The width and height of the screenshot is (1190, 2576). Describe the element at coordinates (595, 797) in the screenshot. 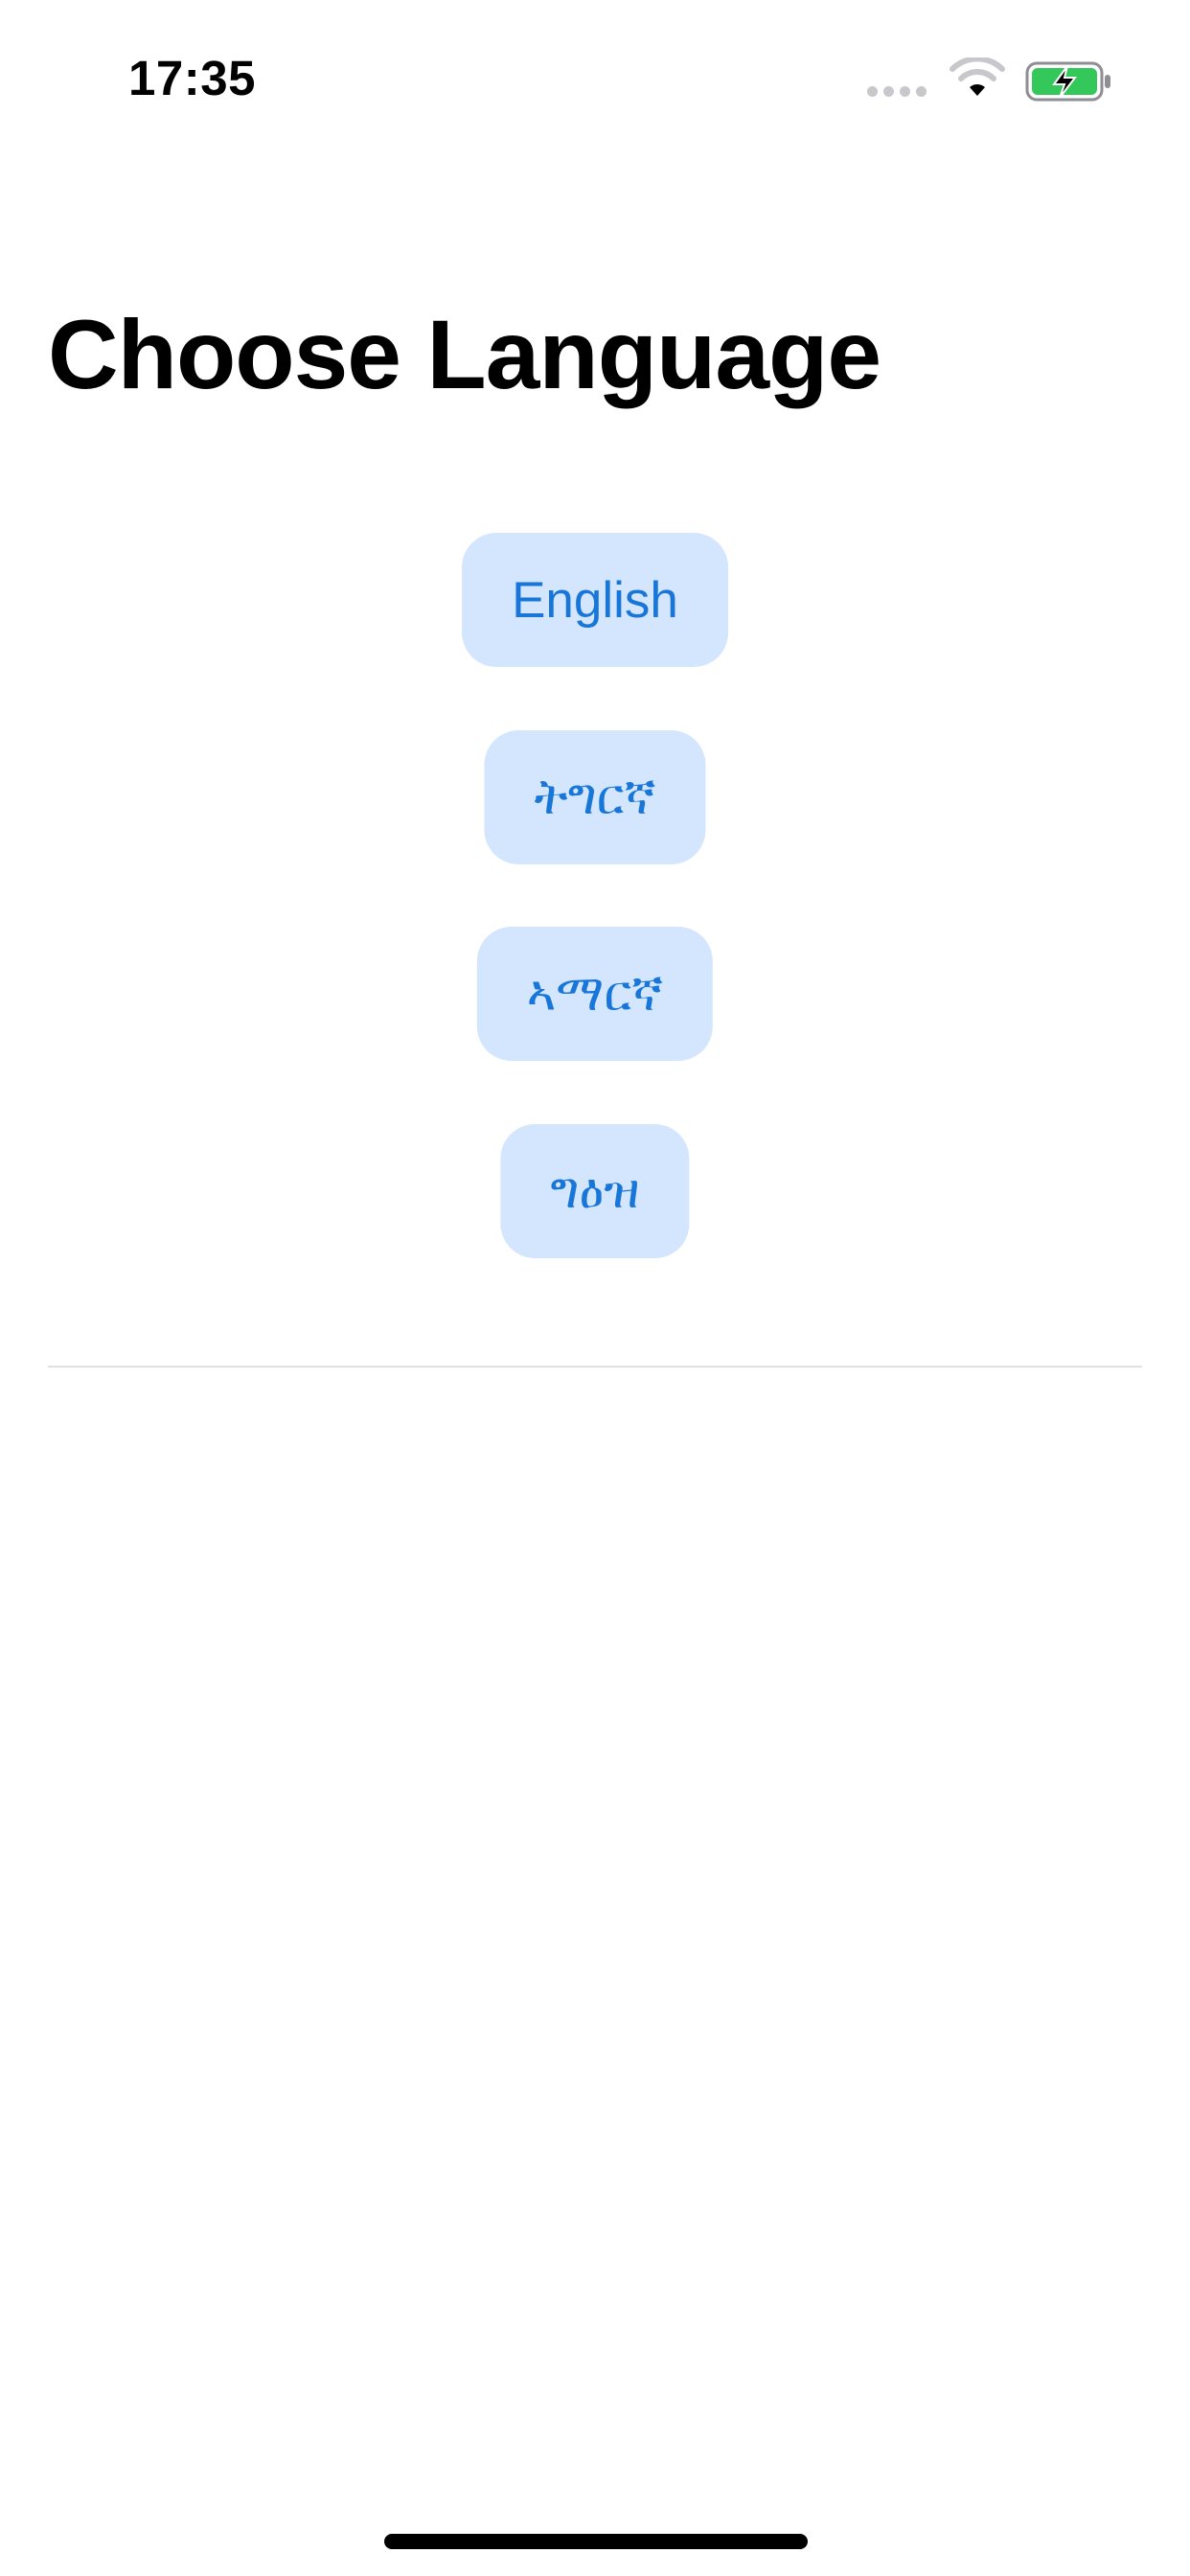

I see `language-button-tigrinya: ትግርኛ` at that location.